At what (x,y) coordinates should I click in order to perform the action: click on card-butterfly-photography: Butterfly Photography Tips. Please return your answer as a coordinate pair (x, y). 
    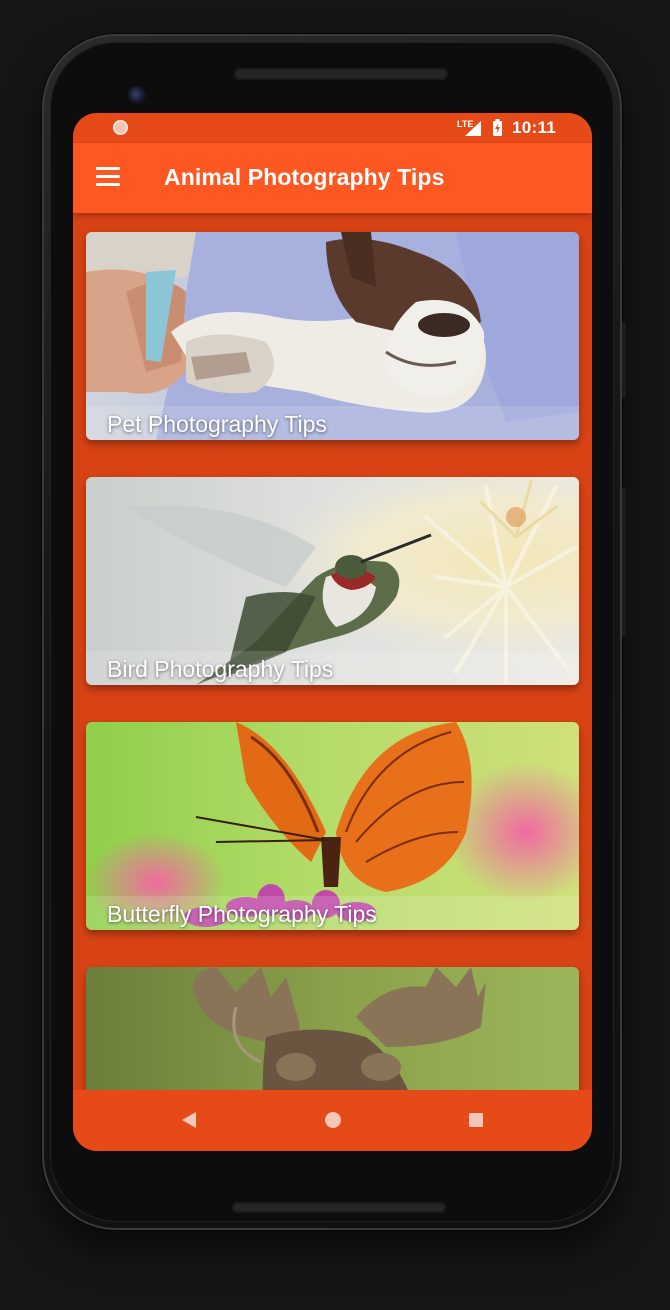
    Looking at the image, I should click on (332, 826).